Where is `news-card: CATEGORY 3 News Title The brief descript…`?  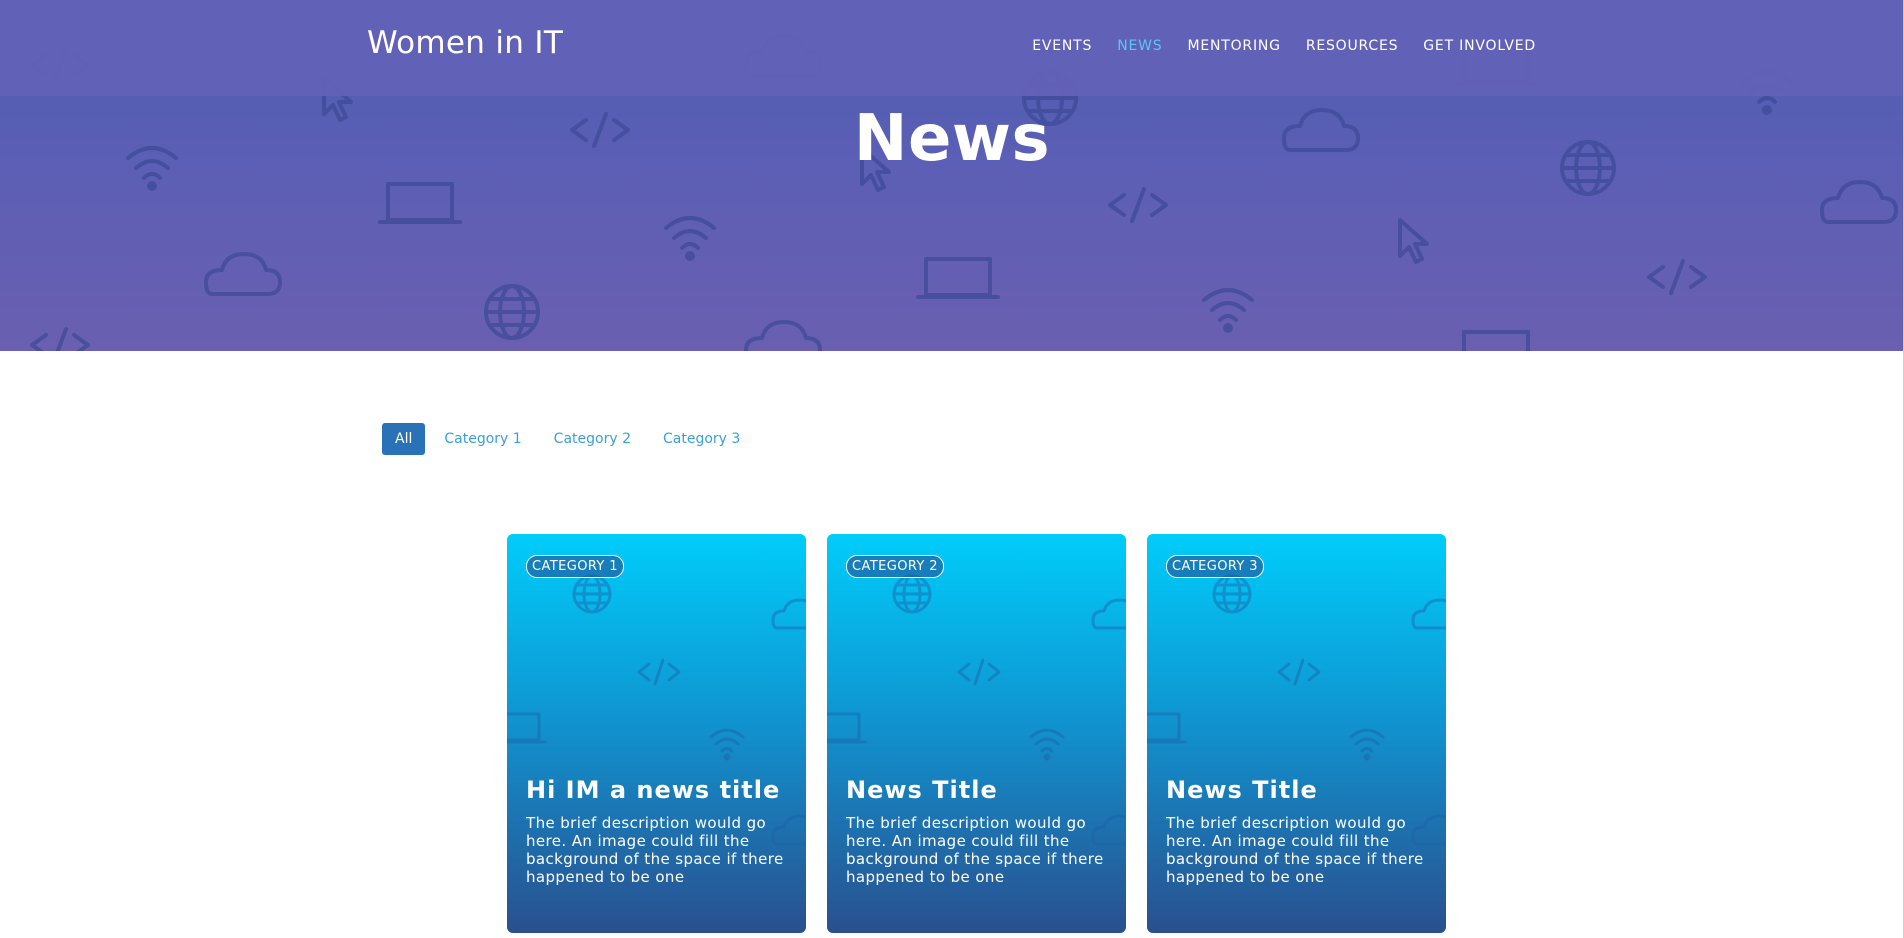
news-card: CATEGORY 3 News Title The brief descript… is located at coordinates (1296, 733).